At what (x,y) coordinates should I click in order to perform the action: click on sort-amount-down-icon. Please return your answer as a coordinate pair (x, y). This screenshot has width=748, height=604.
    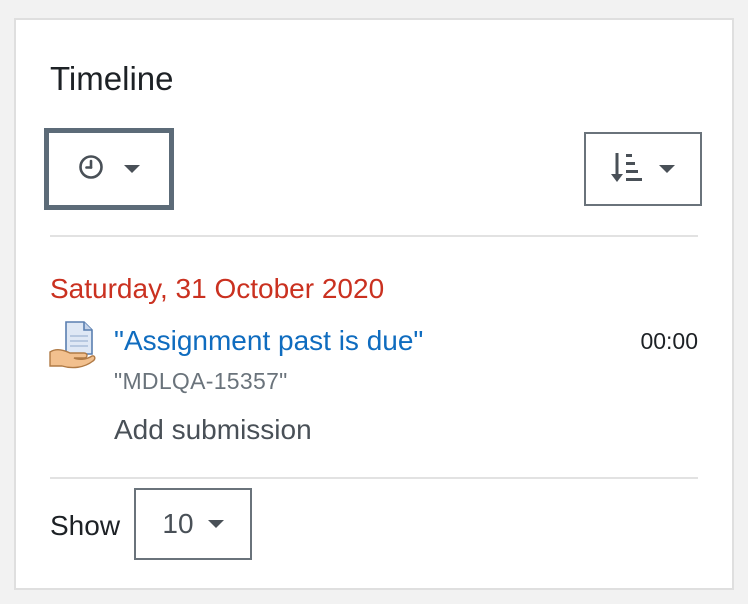
    Looking at the image, I should click on (627, 169).